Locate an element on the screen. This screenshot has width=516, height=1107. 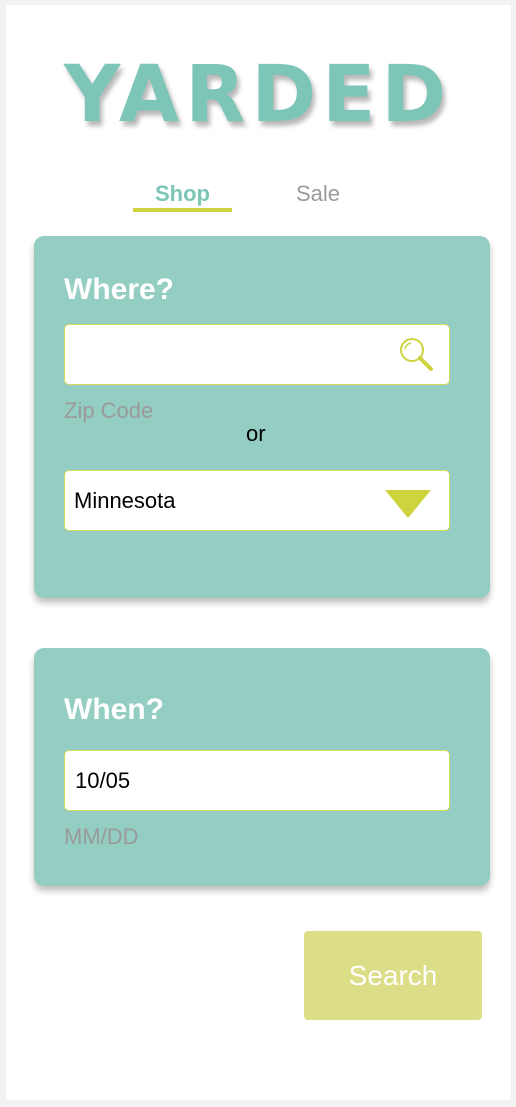
tab-shop: Shop is located at coordinates (182, 194).